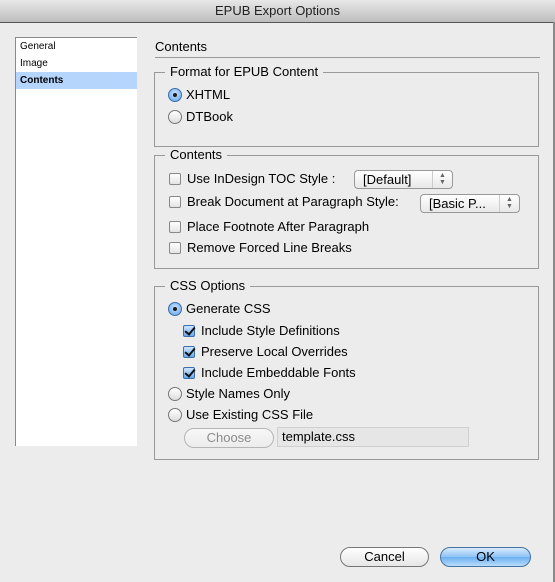  Describe the element at coordinates (181, 46) in the screenshot. I see `page-title: Contents` at that location.